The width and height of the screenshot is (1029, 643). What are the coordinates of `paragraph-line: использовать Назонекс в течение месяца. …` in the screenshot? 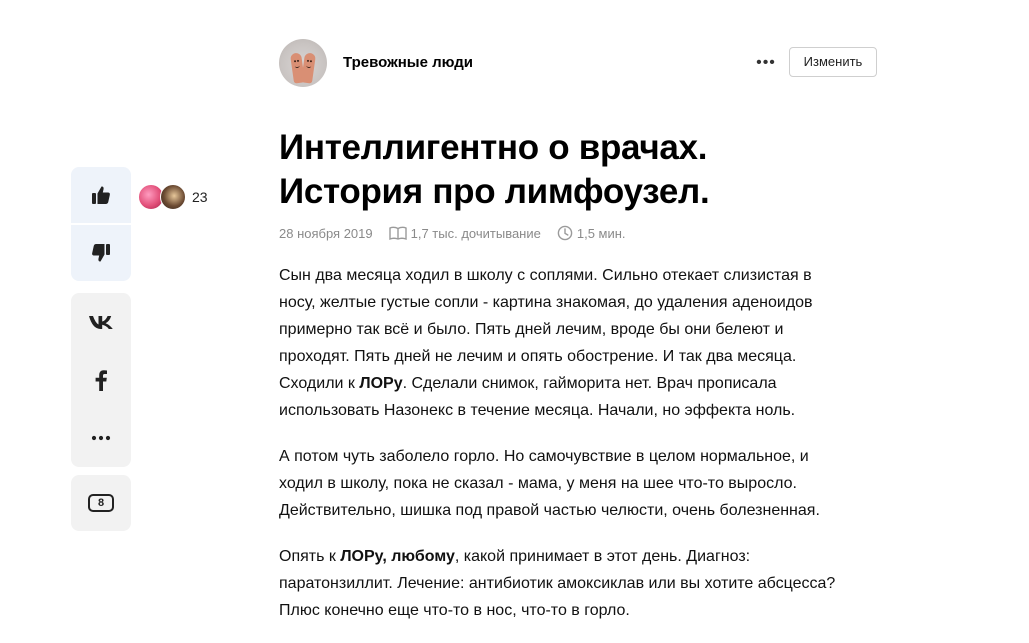 It's located at (589, 410).